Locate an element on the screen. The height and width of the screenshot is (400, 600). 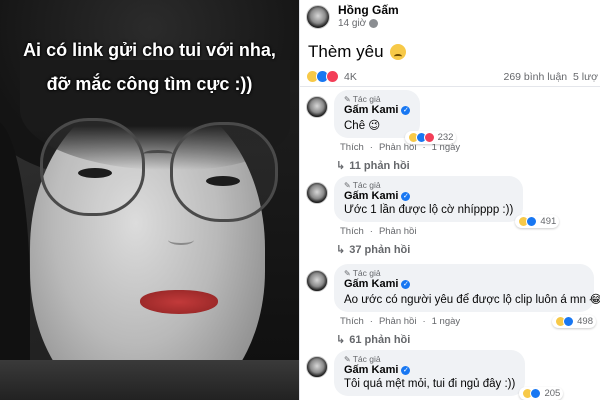
comment-actions: Thích · Phản hồi is located at coordinates (378, 231).